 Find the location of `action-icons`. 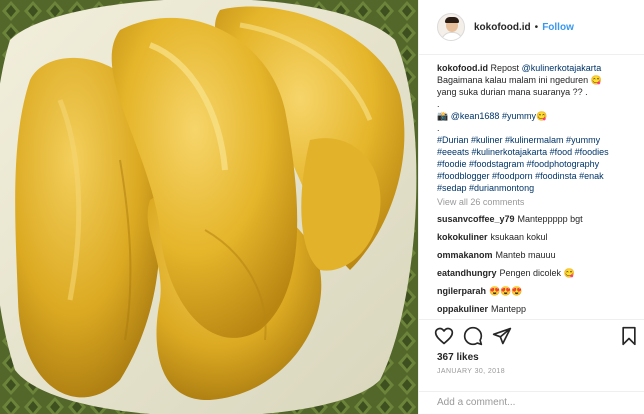

action-icons is located at coordinates (536, 337).